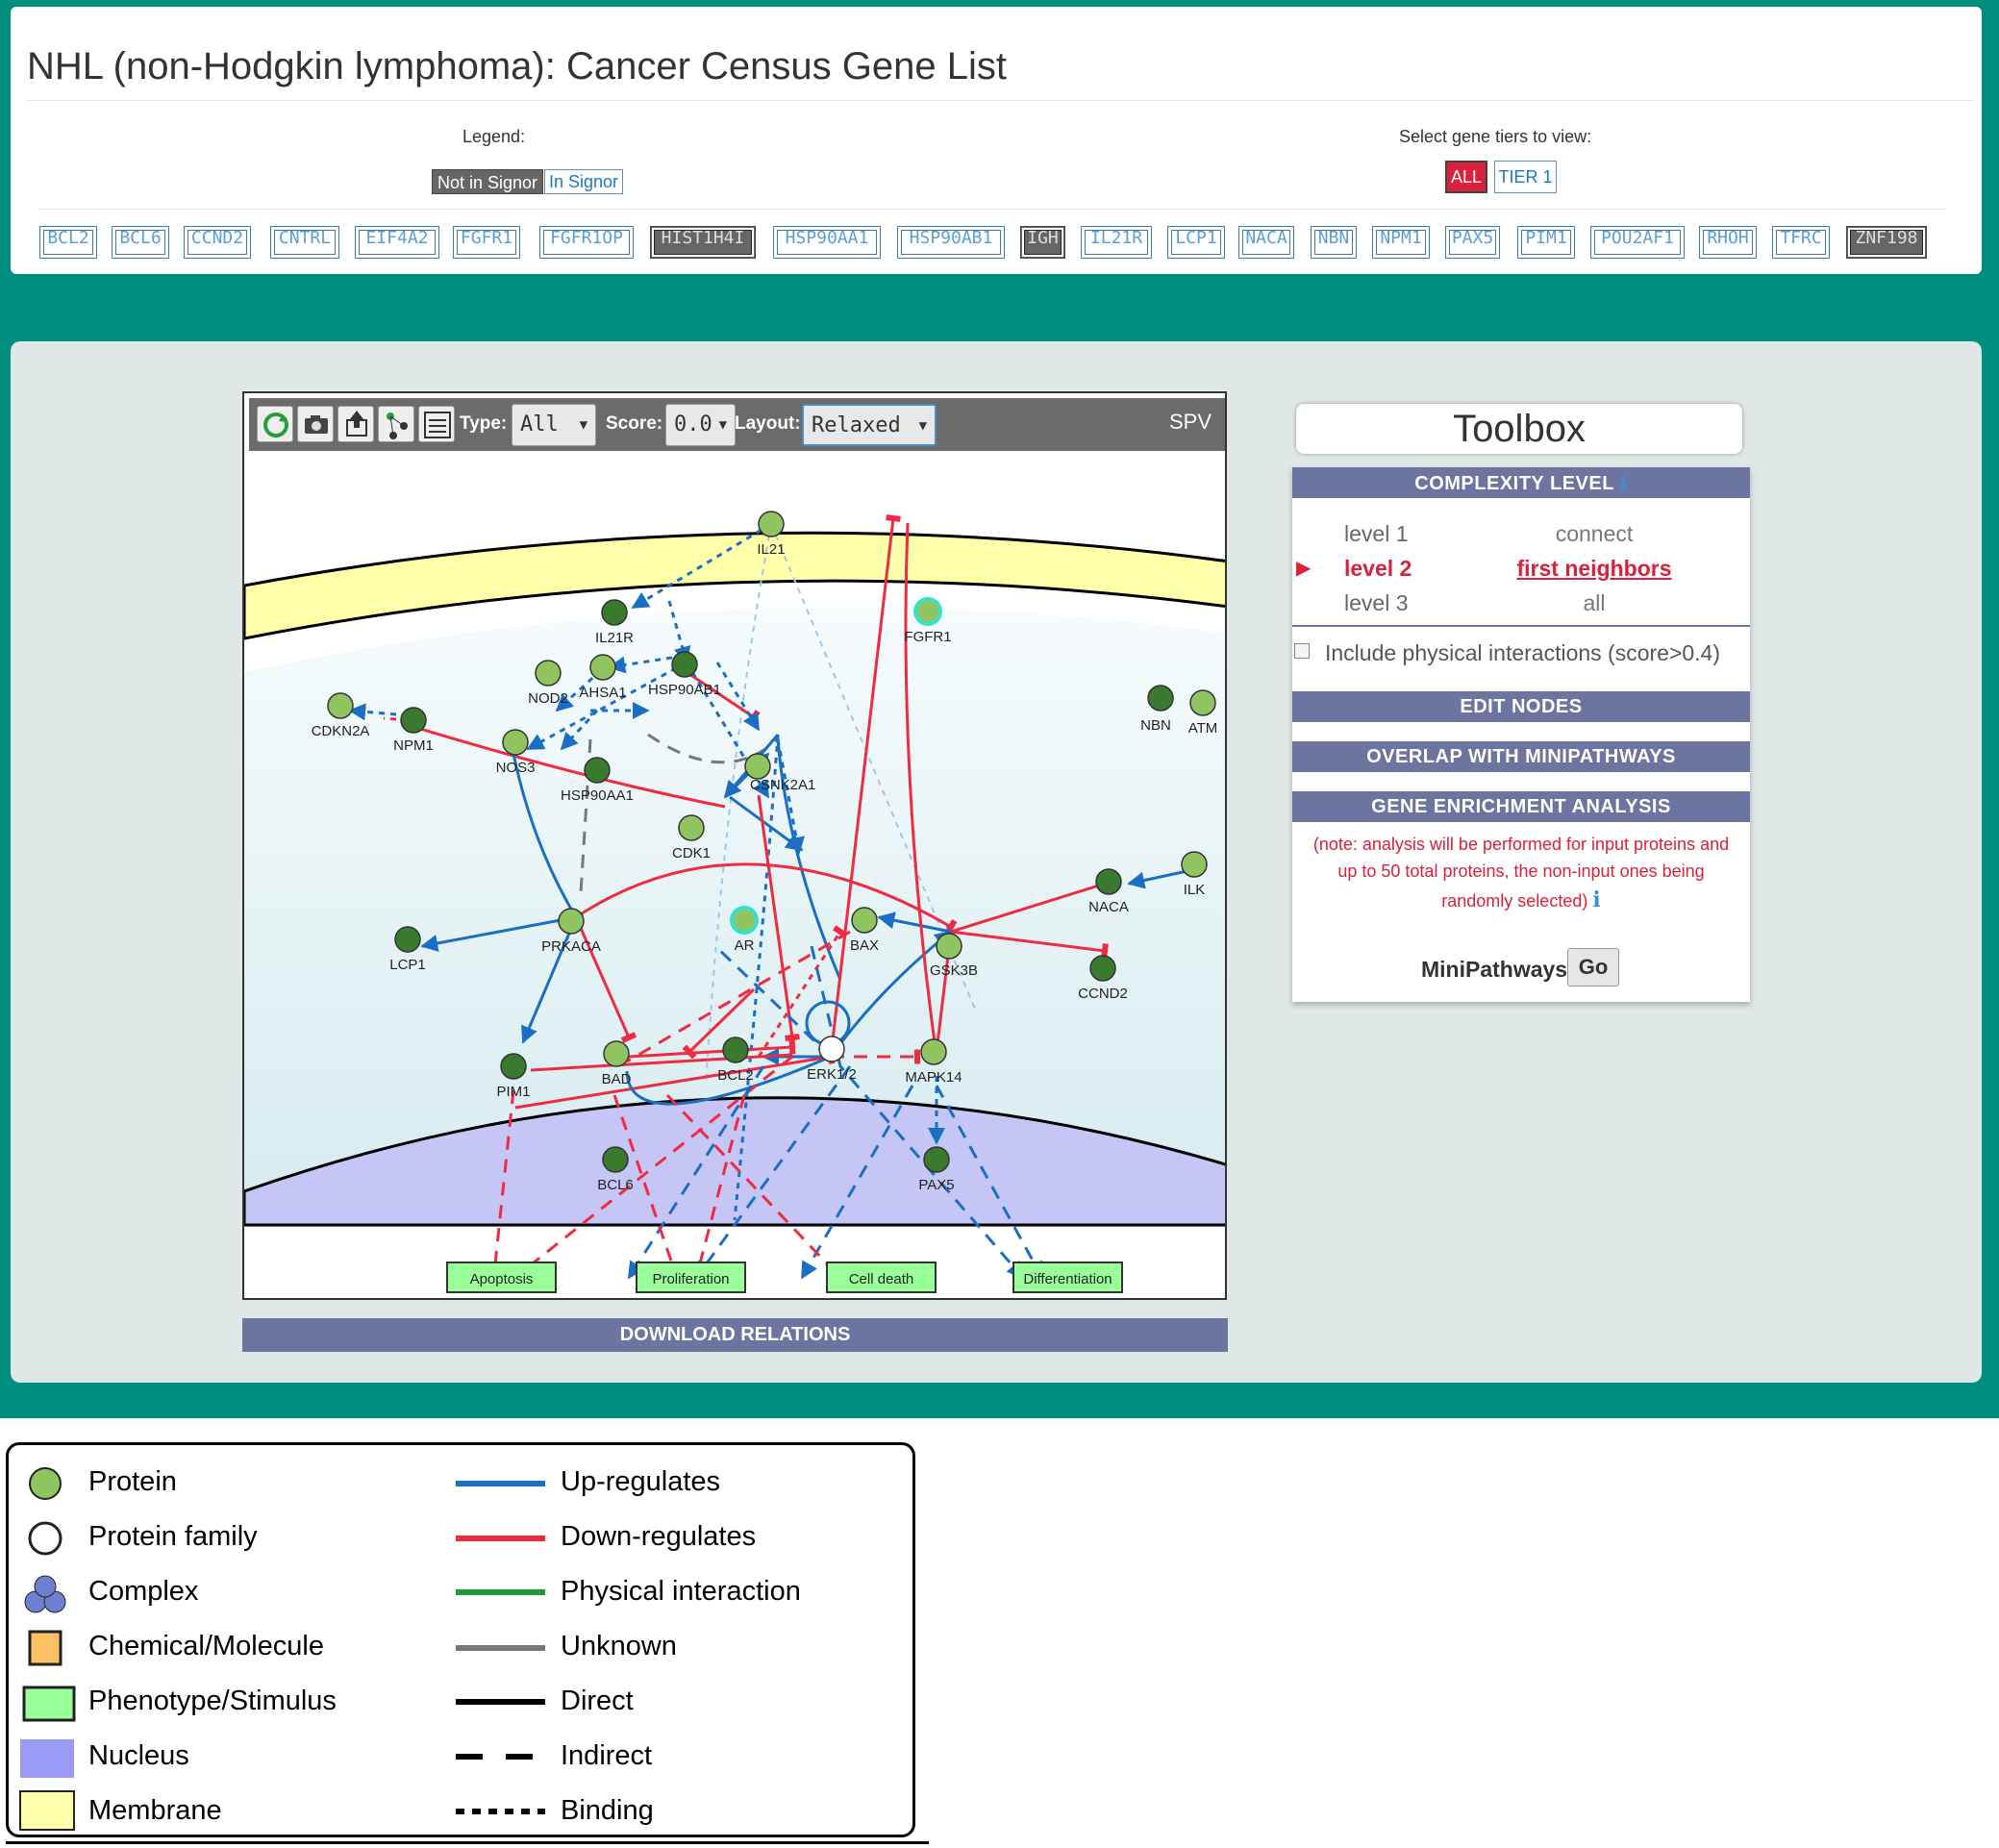 The width and height of the screenshot is (1999, 1848). I want to click on node-label: NOS3, so click(516, 768).